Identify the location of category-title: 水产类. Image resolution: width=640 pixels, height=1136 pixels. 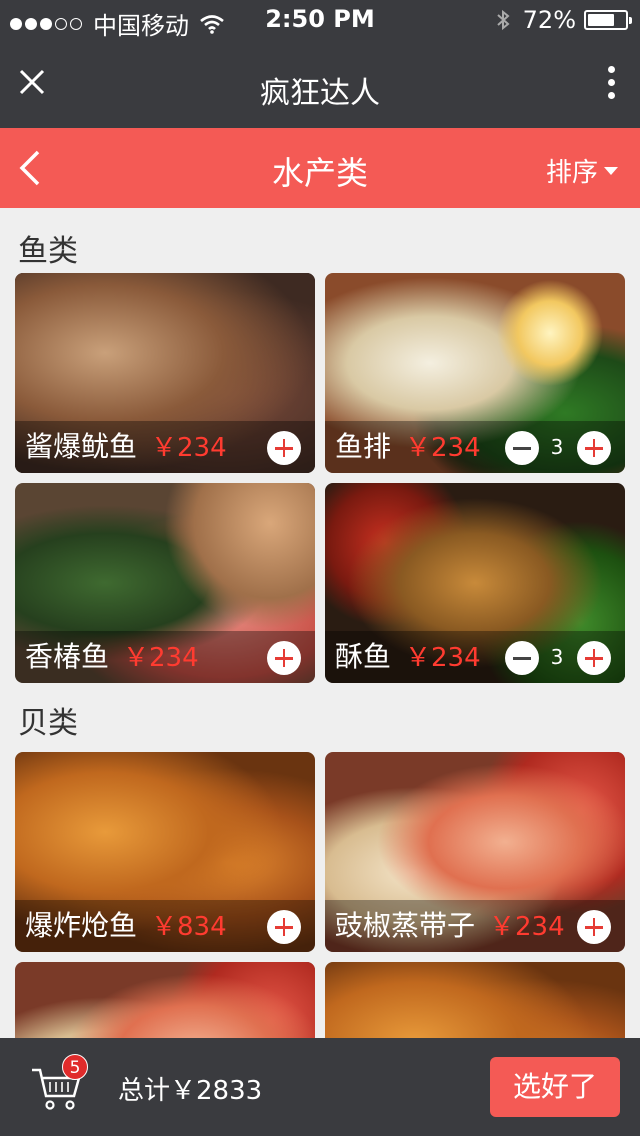
(319, 173).